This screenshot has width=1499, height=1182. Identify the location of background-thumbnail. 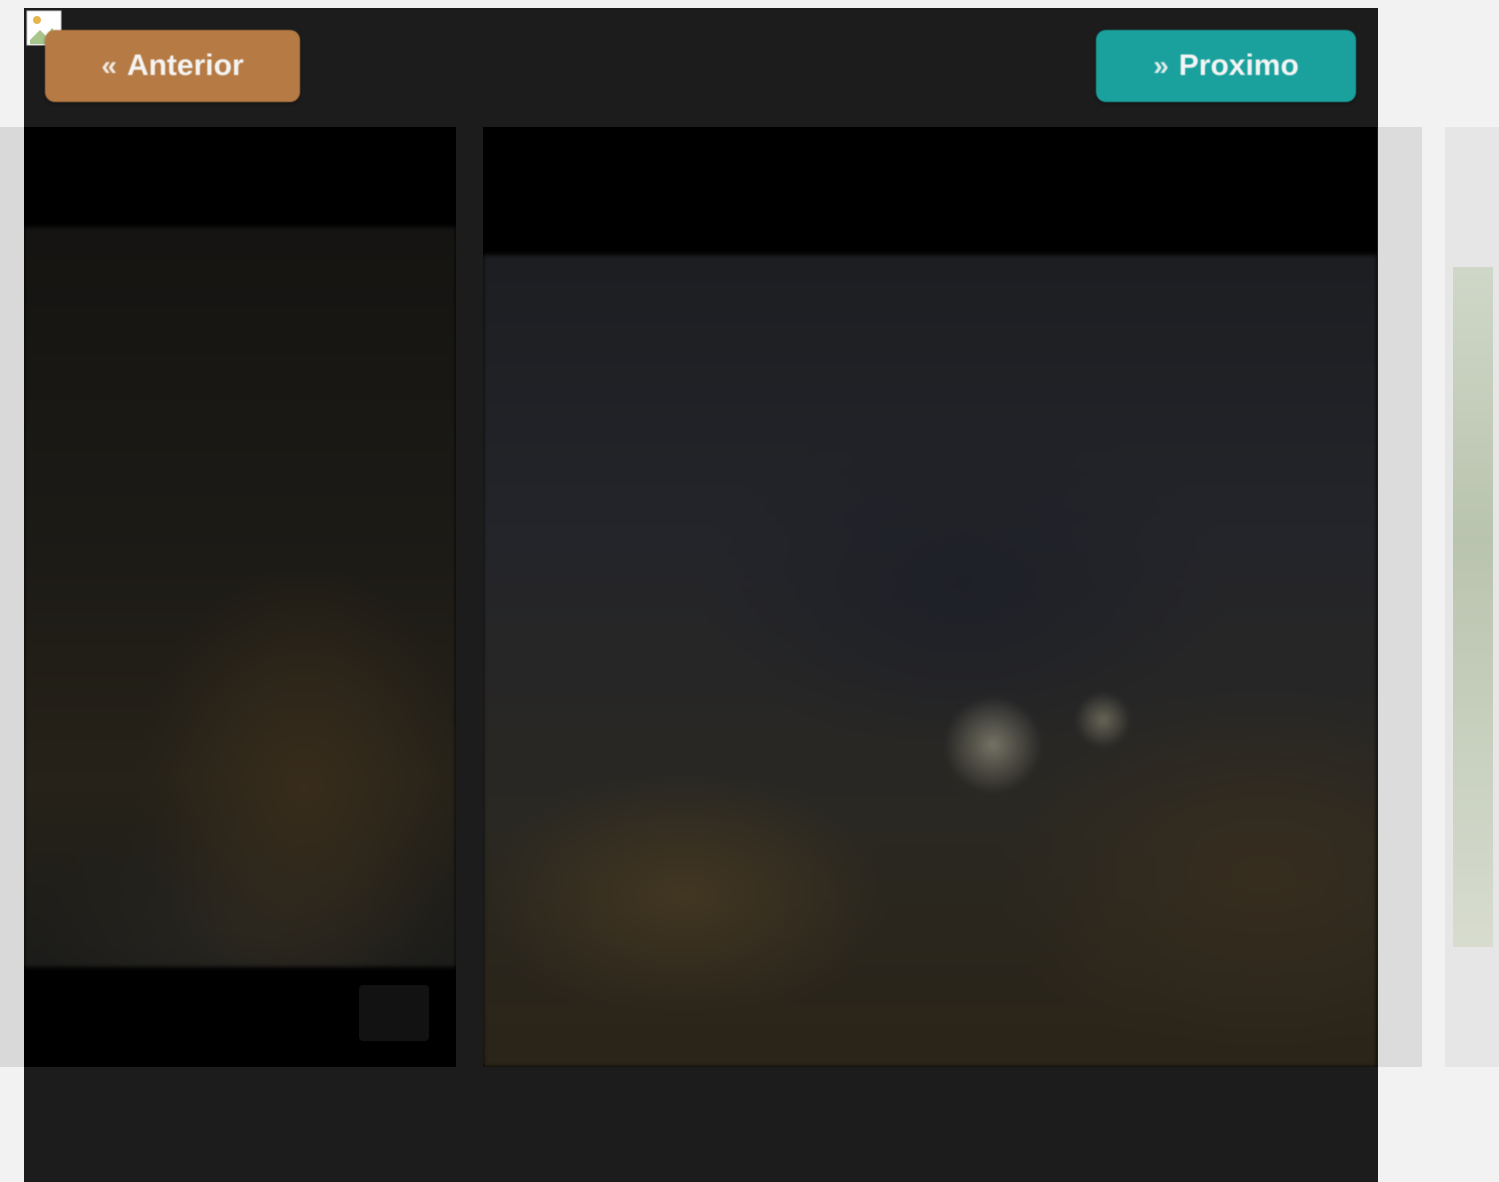
(1473, 607).